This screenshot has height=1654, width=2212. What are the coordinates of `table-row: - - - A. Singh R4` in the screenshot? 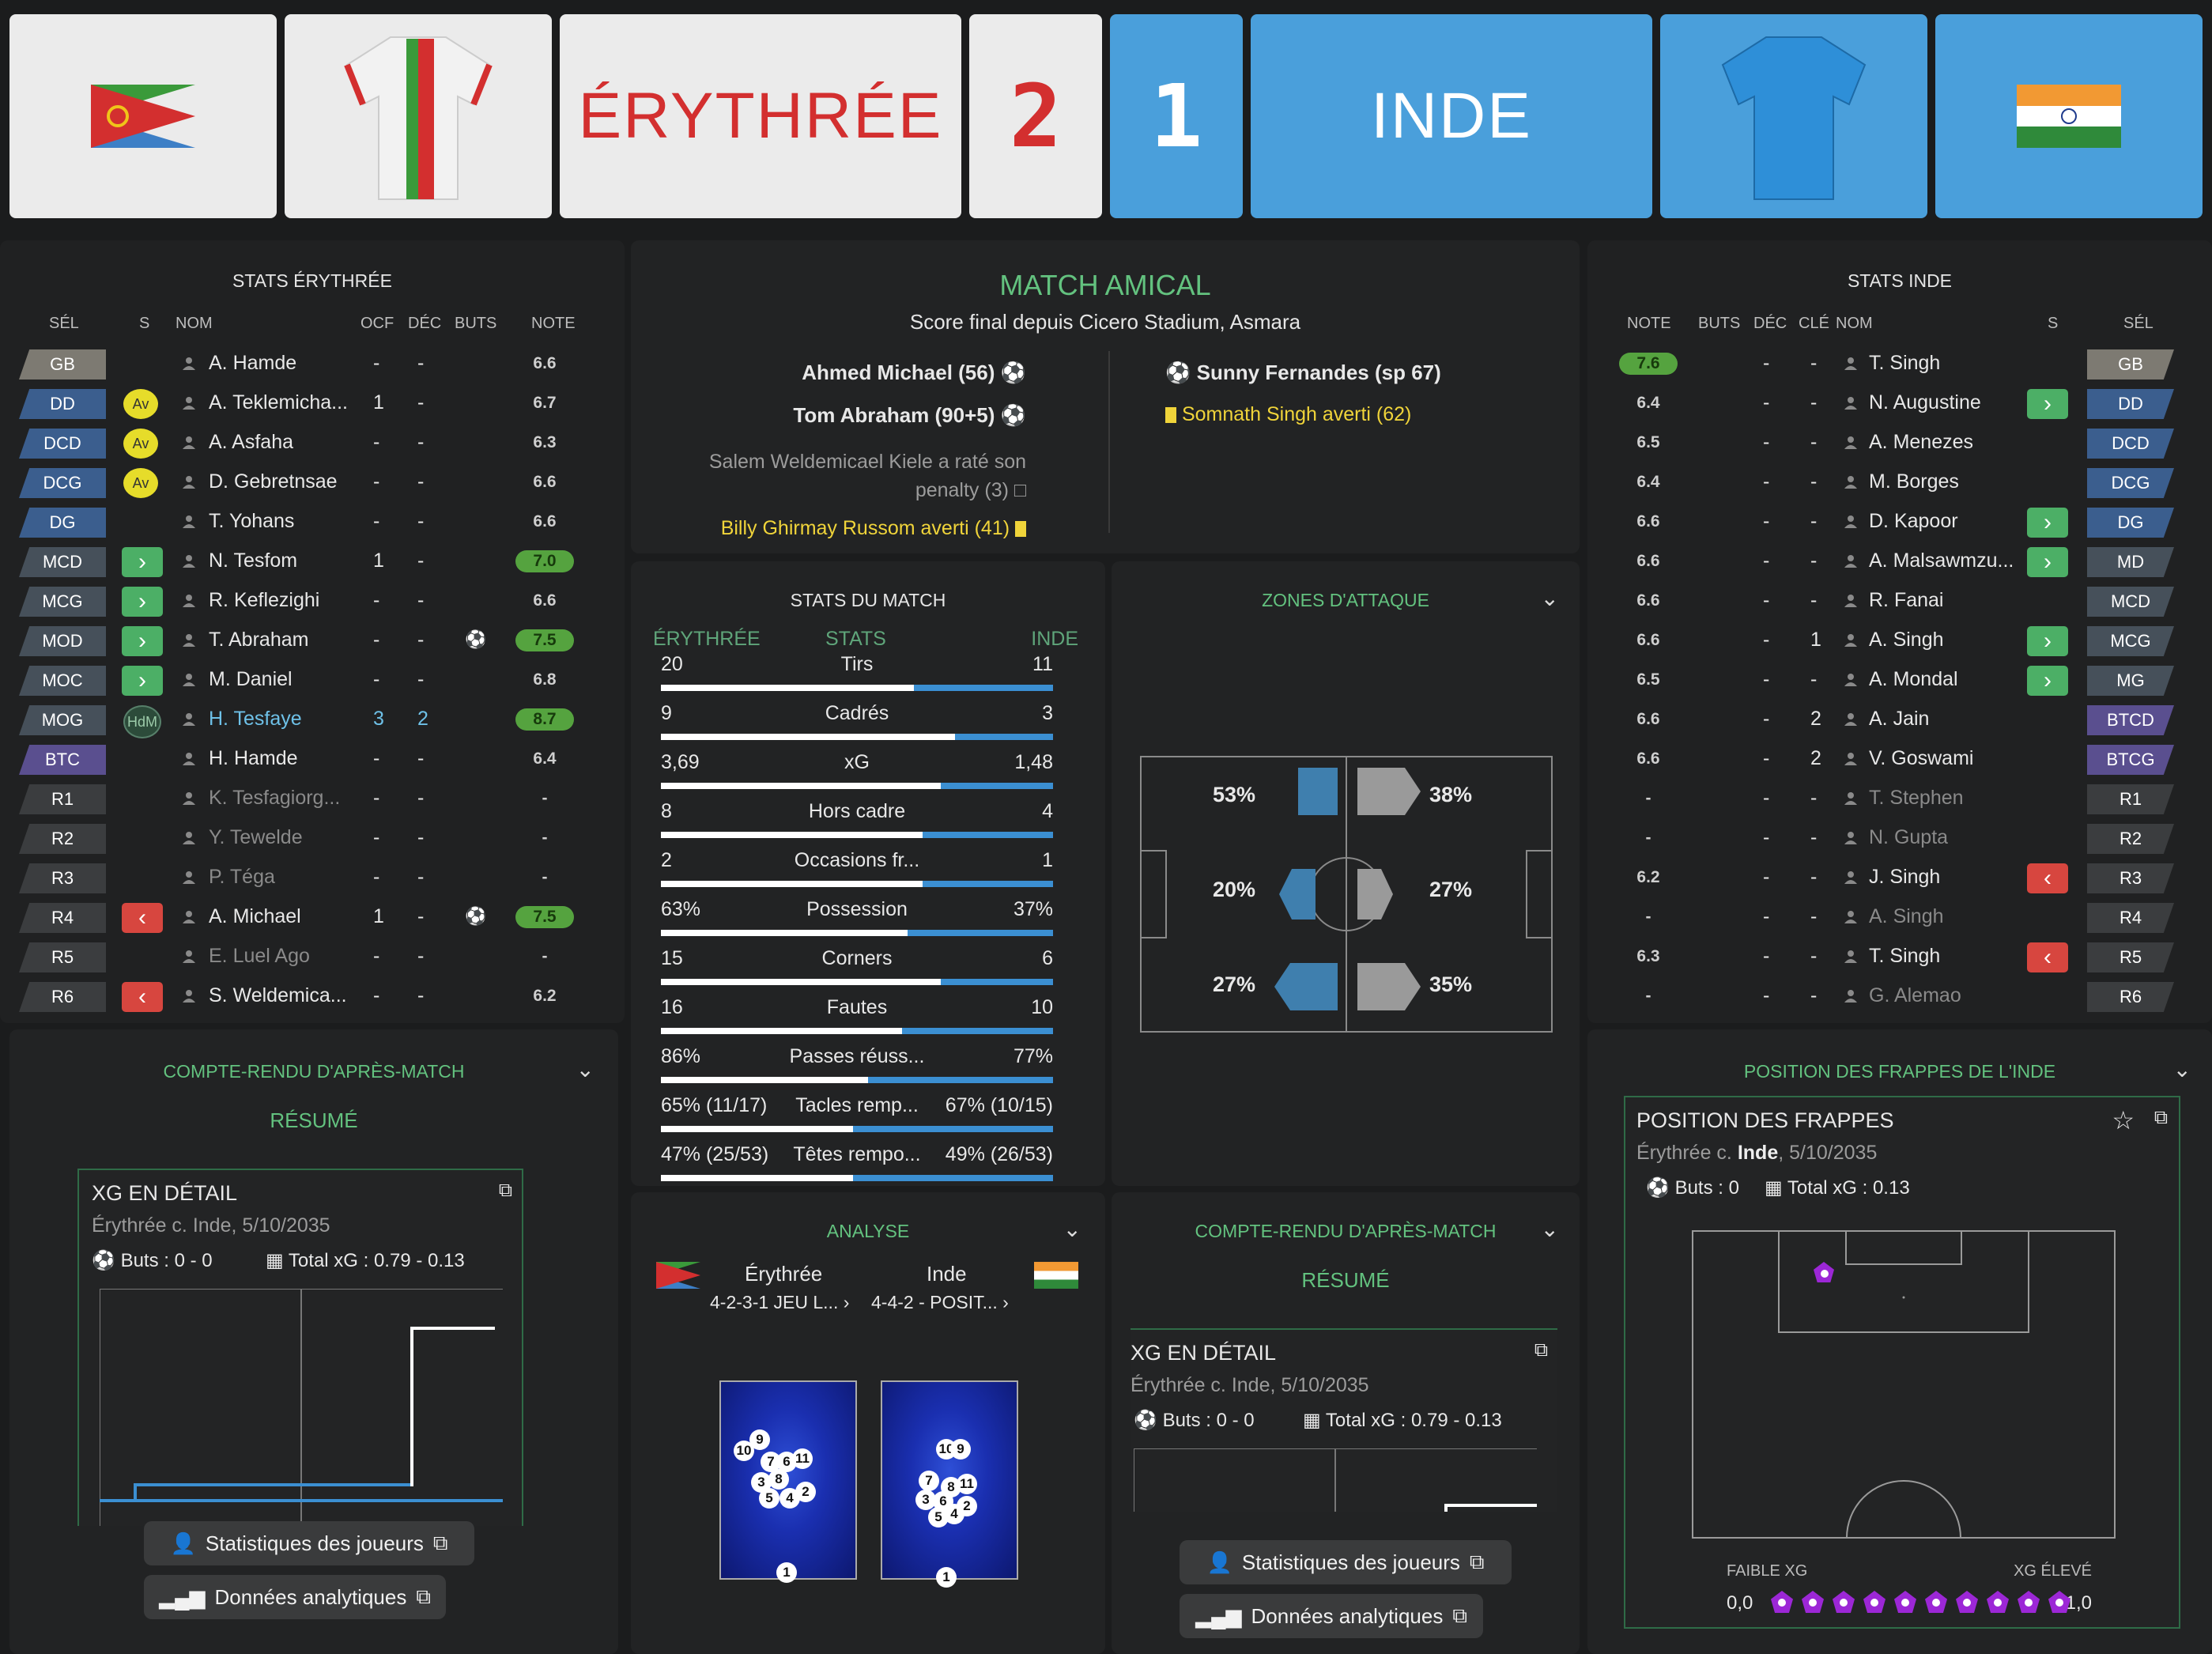 It's located at (1899, 916).